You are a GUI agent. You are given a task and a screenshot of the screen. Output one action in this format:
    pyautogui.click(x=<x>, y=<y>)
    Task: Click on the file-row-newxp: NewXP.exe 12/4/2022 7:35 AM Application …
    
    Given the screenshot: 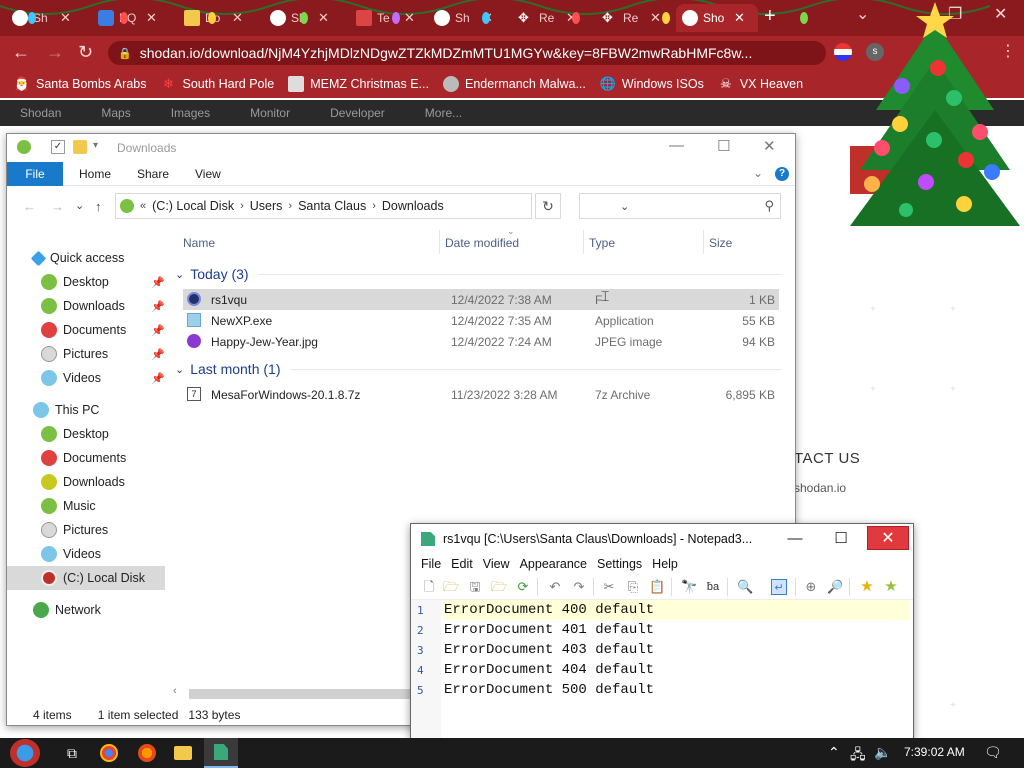 What is the action you would take?
    pyautogui.click(x=481, y=320)
    